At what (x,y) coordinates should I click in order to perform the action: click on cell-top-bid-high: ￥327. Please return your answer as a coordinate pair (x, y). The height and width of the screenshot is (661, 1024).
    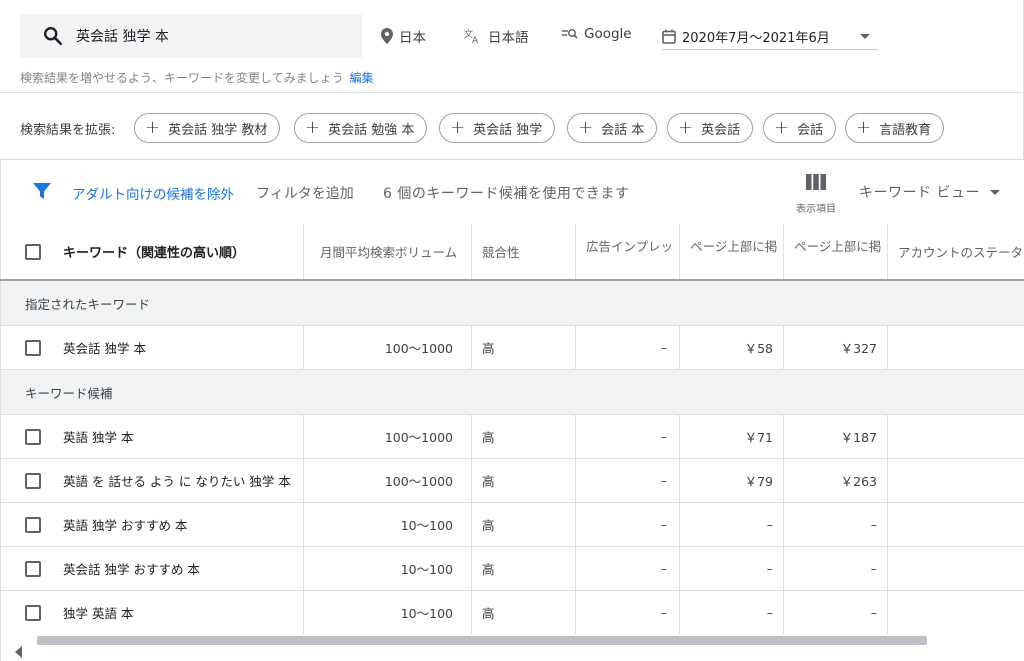
    Looking at the image, I should click on (836, 347).